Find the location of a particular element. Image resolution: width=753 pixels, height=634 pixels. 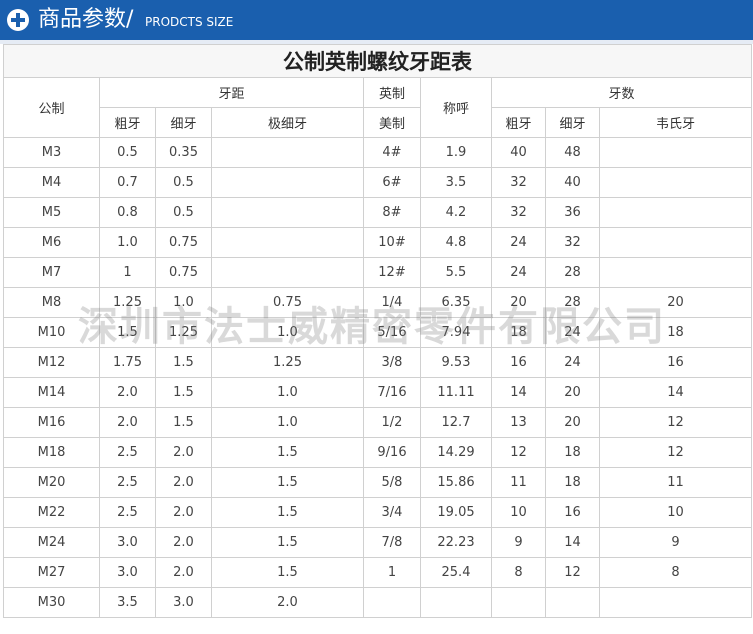

cell-extra-fine: 1.25 is located at coordinates (287, 362).